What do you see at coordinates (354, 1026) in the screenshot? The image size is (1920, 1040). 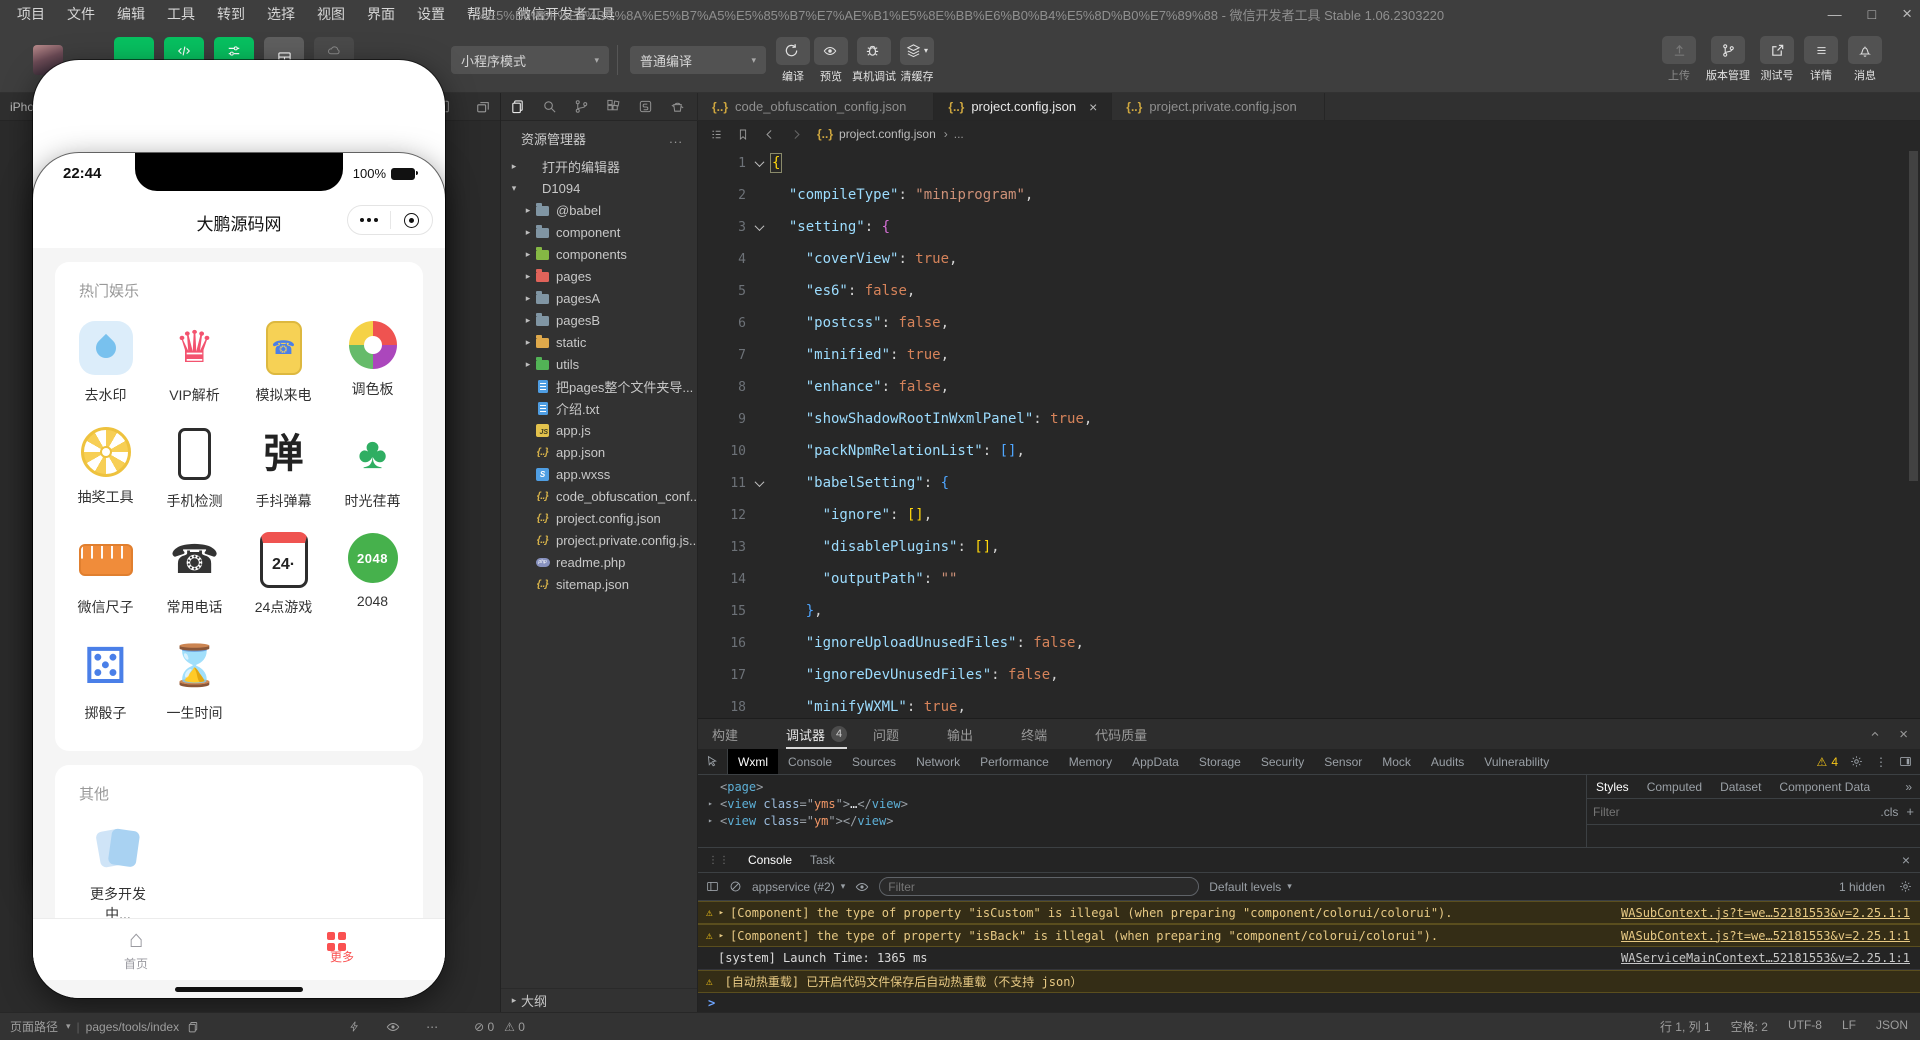 I see `debug-bolt-icon` at bounding box center [354, 1026].